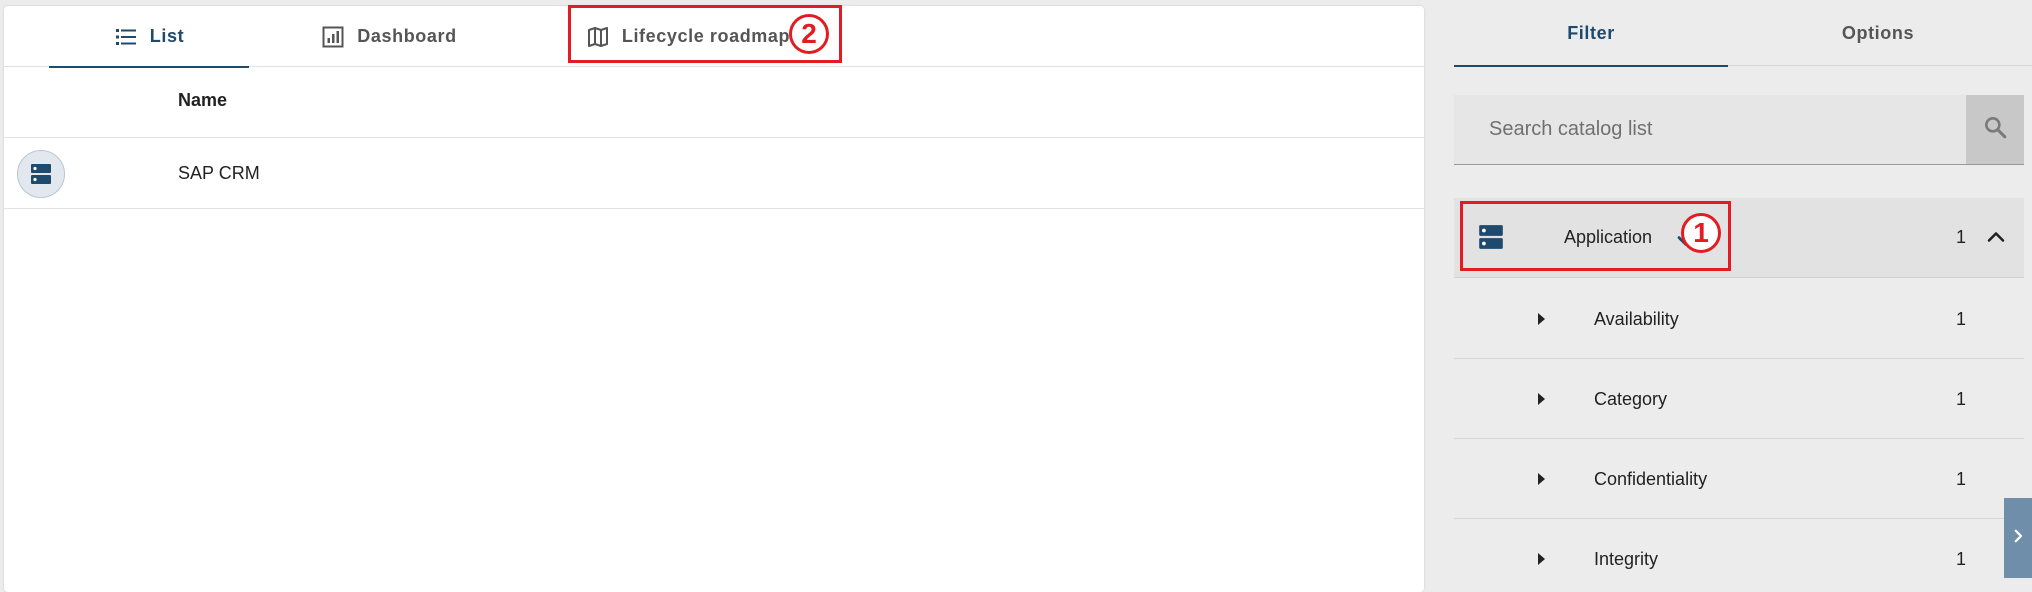  What do you see at coordinates (1701, 233) in the screenshot?
I see `callout-number-1: 1` at bounding box center [1701, 233].